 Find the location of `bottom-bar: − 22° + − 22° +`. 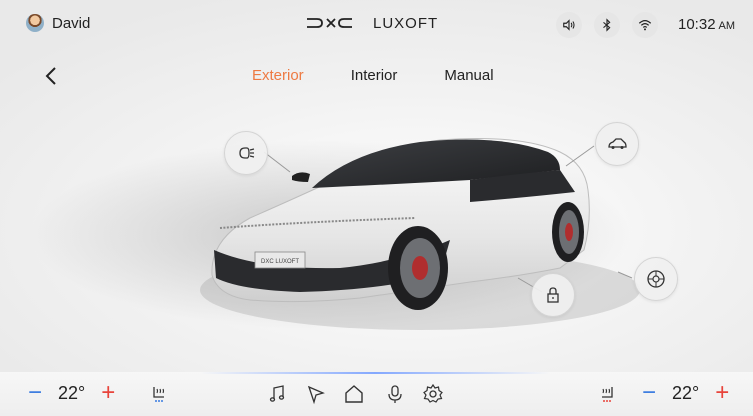

bottom-bar: − 22° + − 22° + is located at coordinates (376, 394).